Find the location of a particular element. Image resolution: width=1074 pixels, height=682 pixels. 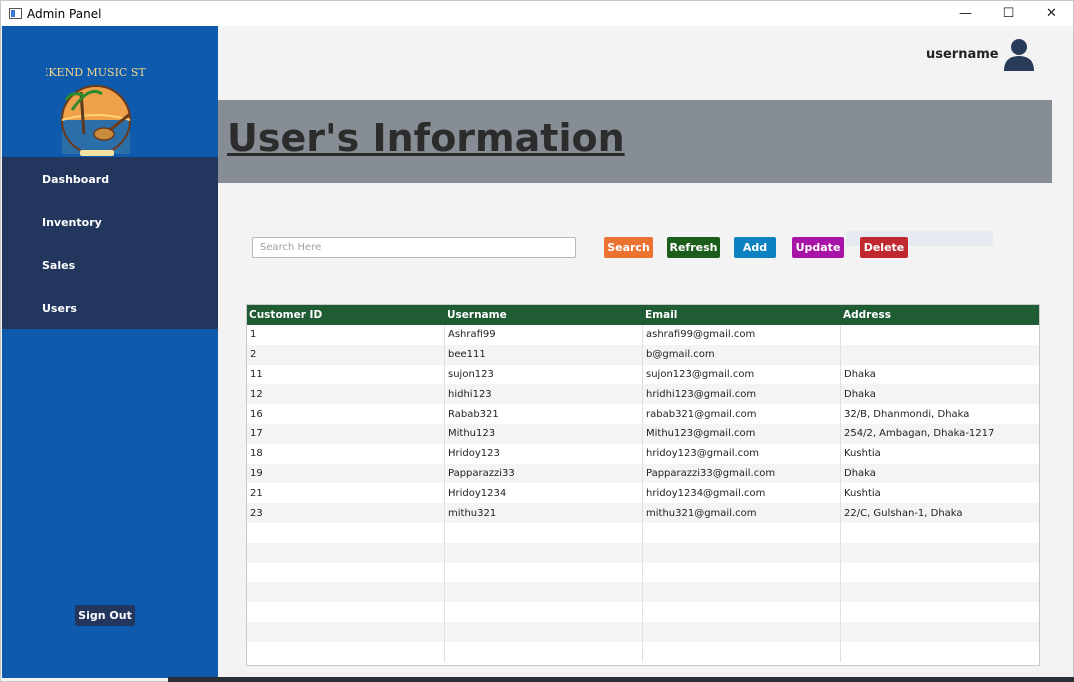

cell-username: Ashrafi99 is located at coordinates (544, 335).